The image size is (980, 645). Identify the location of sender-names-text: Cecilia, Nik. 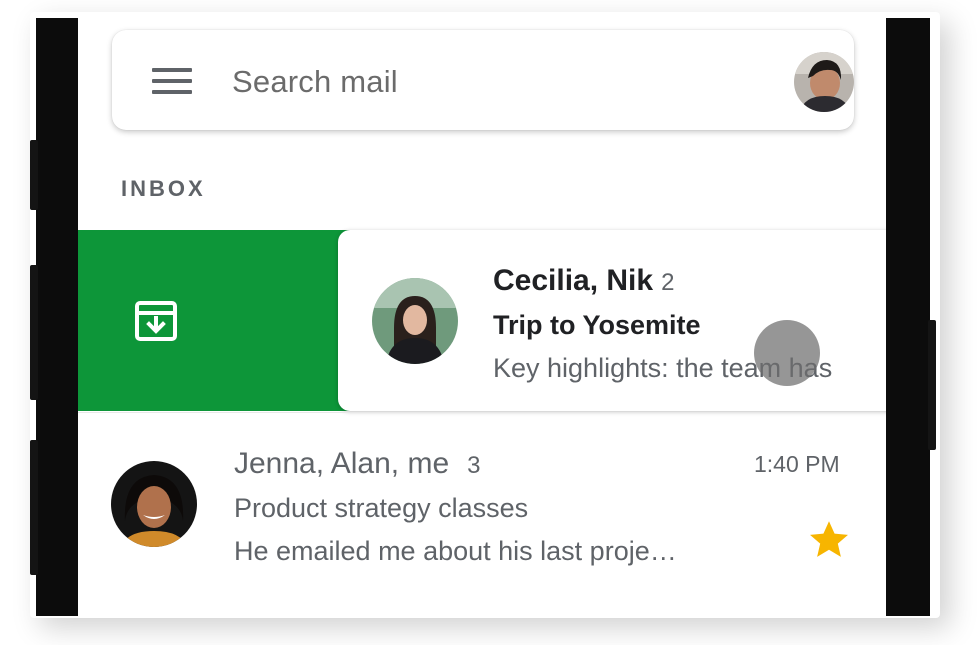
(573, 280).